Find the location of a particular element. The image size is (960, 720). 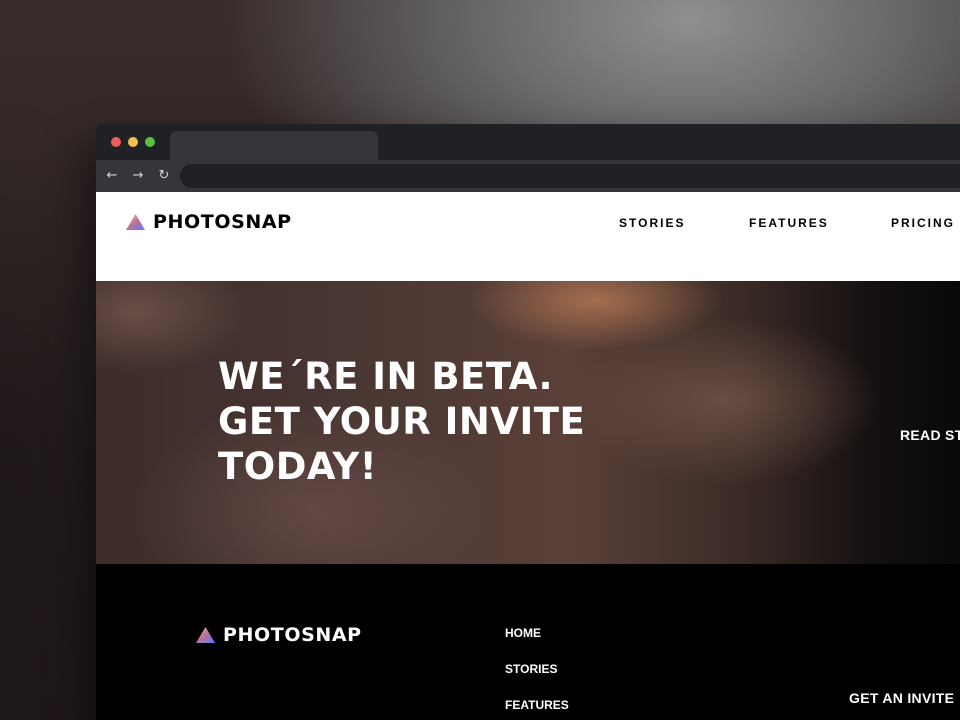

hero-title-line-1: WE´RE IN BETA. is located at coordinates (386, 376).